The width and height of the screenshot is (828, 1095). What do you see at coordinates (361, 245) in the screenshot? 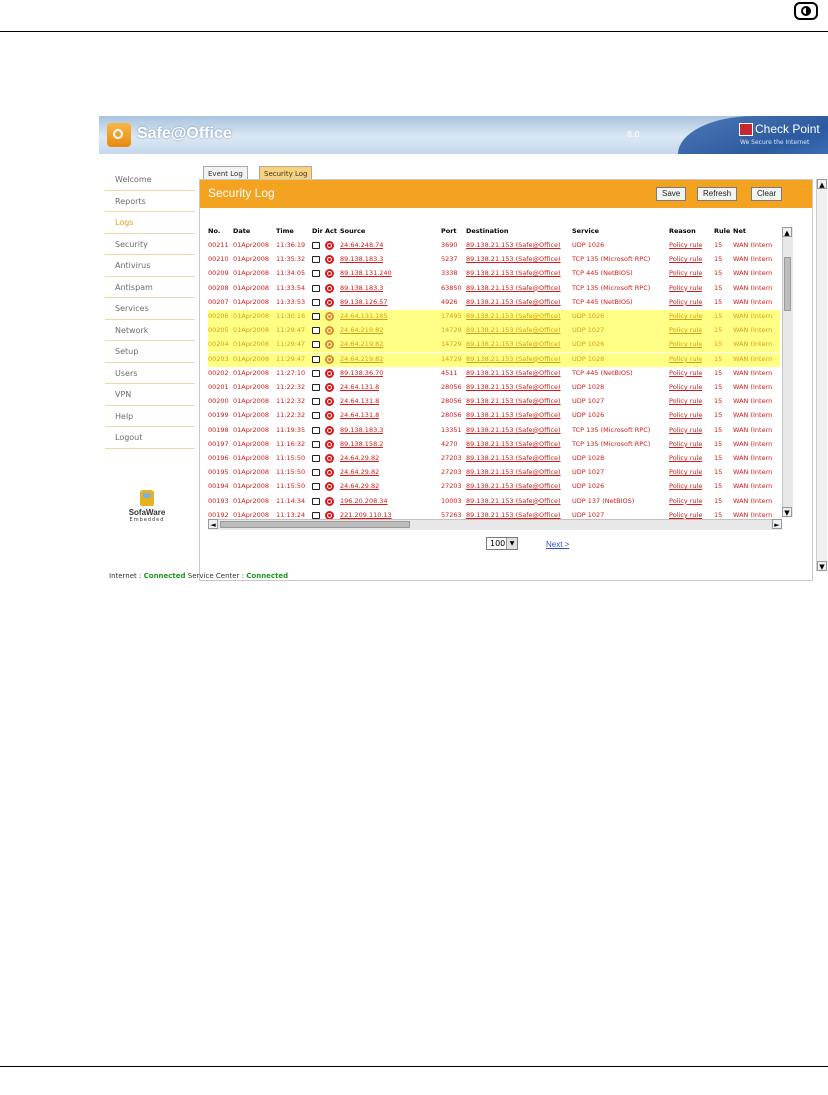
I see `cell-source: 24.64.248.74` at bounding box center [361, 245].